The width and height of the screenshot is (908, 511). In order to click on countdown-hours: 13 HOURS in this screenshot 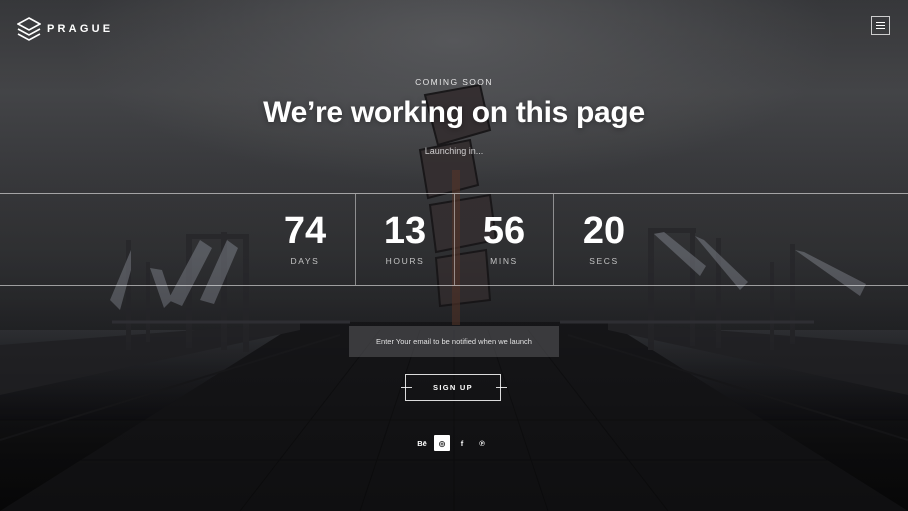, I will do `click(405, 239)`.